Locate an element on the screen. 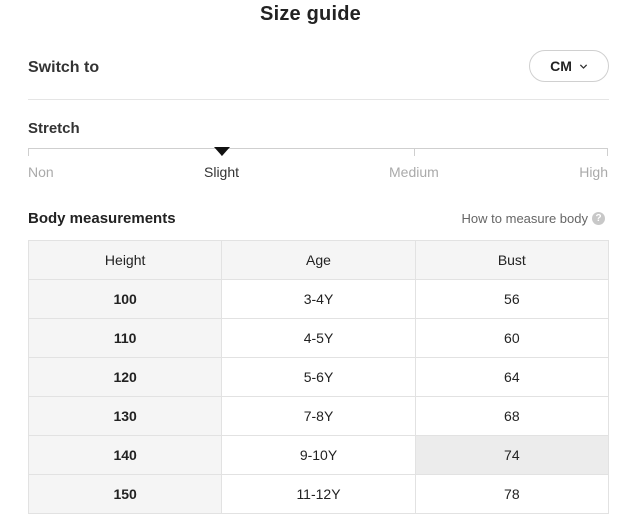  height-cell: 140 is located at coordinates (125, 455).